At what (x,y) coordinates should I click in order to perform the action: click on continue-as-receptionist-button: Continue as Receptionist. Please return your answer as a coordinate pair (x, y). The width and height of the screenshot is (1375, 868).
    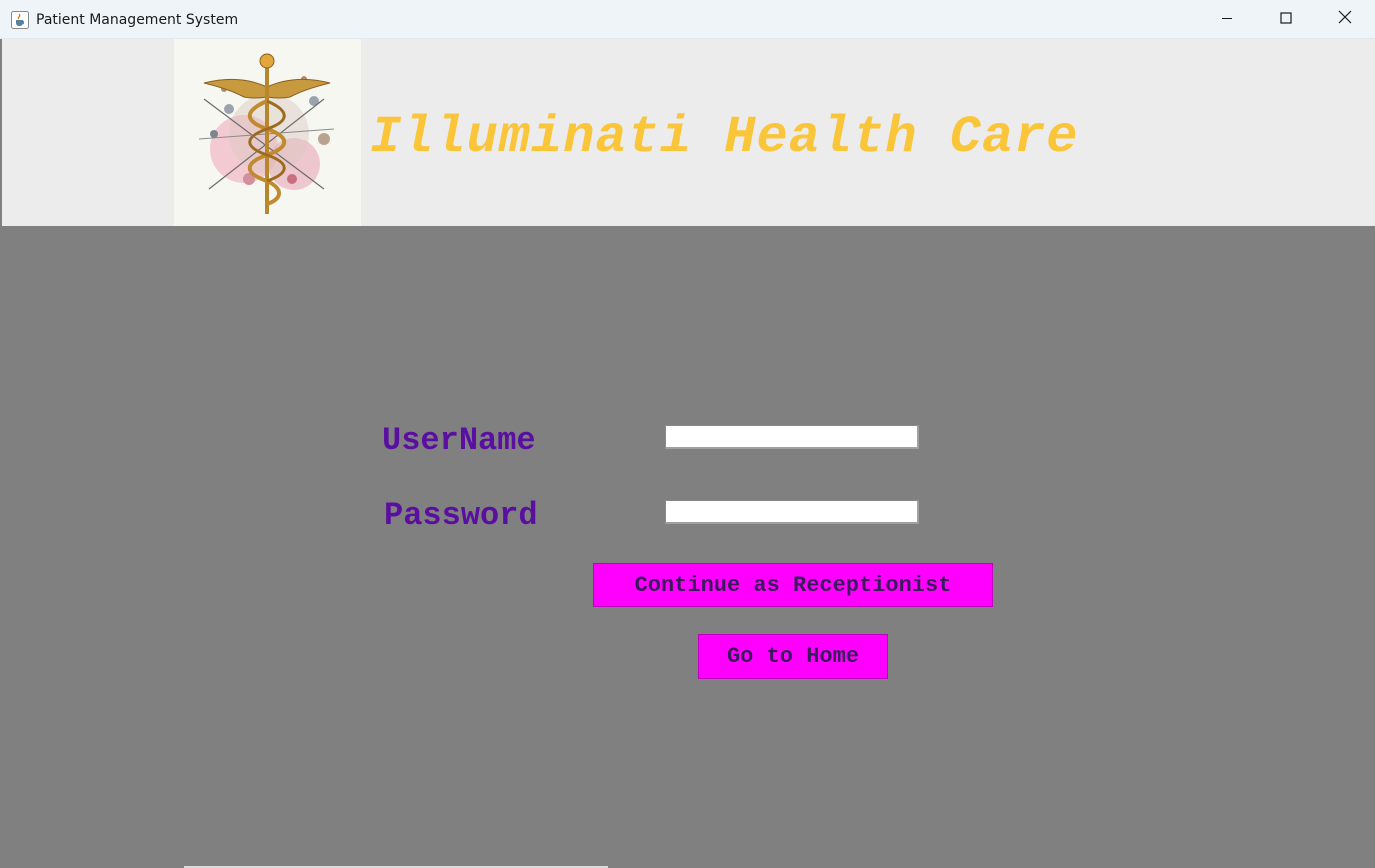
    Looking at the image, I should click on (793, 585).